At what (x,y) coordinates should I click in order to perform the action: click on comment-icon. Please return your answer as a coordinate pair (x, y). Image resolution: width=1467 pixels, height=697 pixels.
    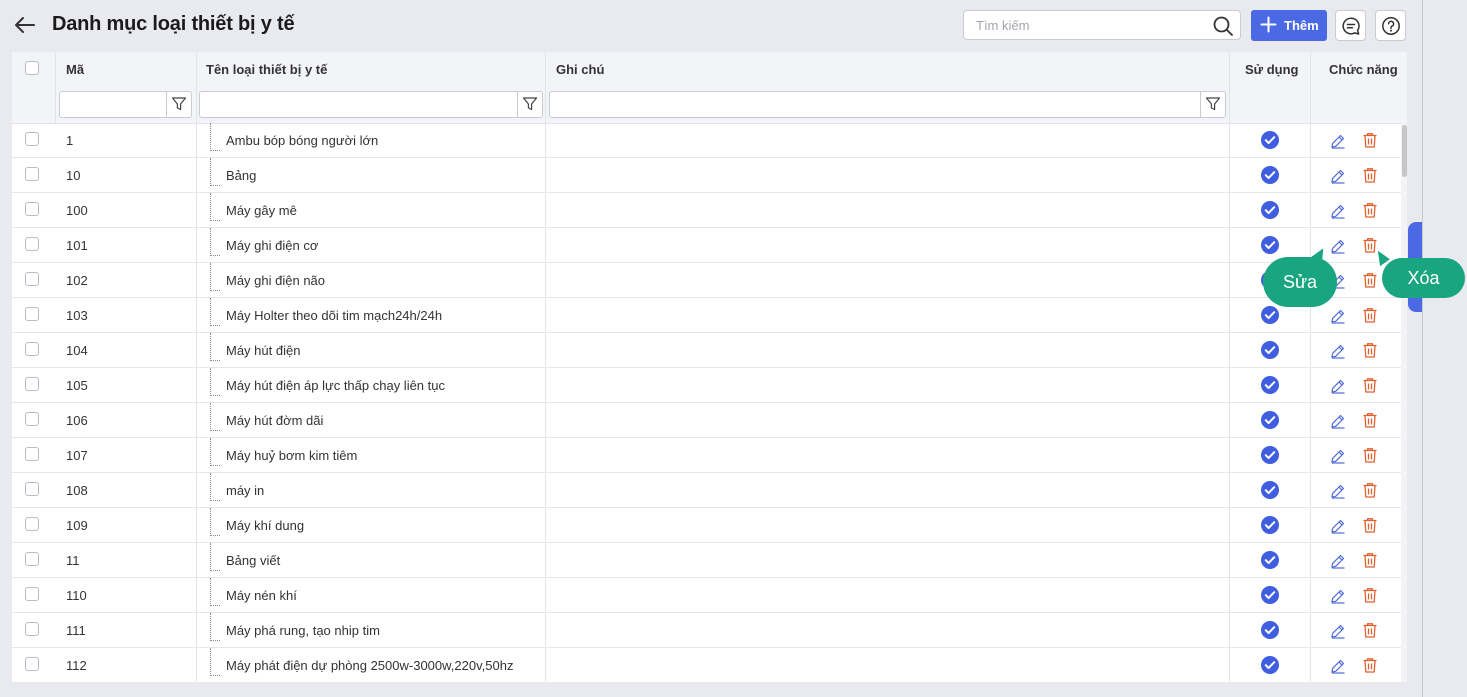
    Looking at the image, I should click on (1351, 26).